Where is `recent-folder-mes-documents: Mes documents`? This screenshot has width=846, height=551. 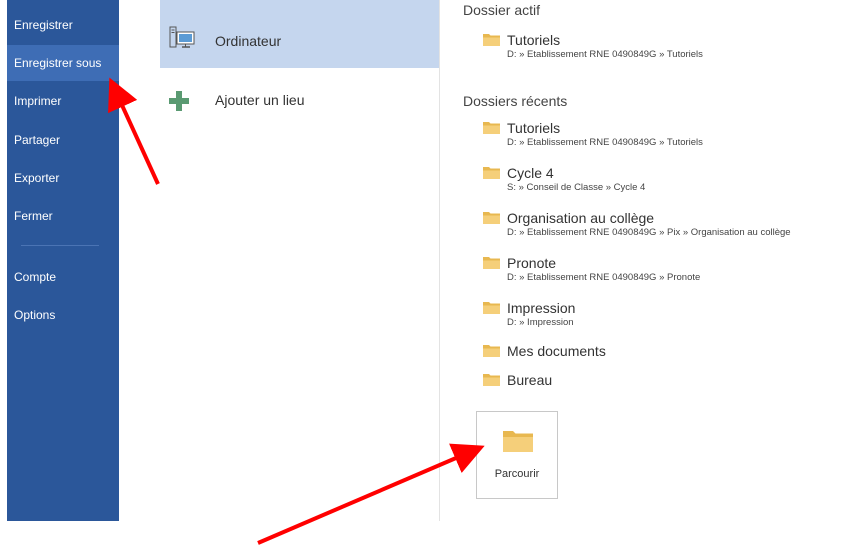 recent-folder-mes-documents: Mes documents is located at coordinates (653, 353).